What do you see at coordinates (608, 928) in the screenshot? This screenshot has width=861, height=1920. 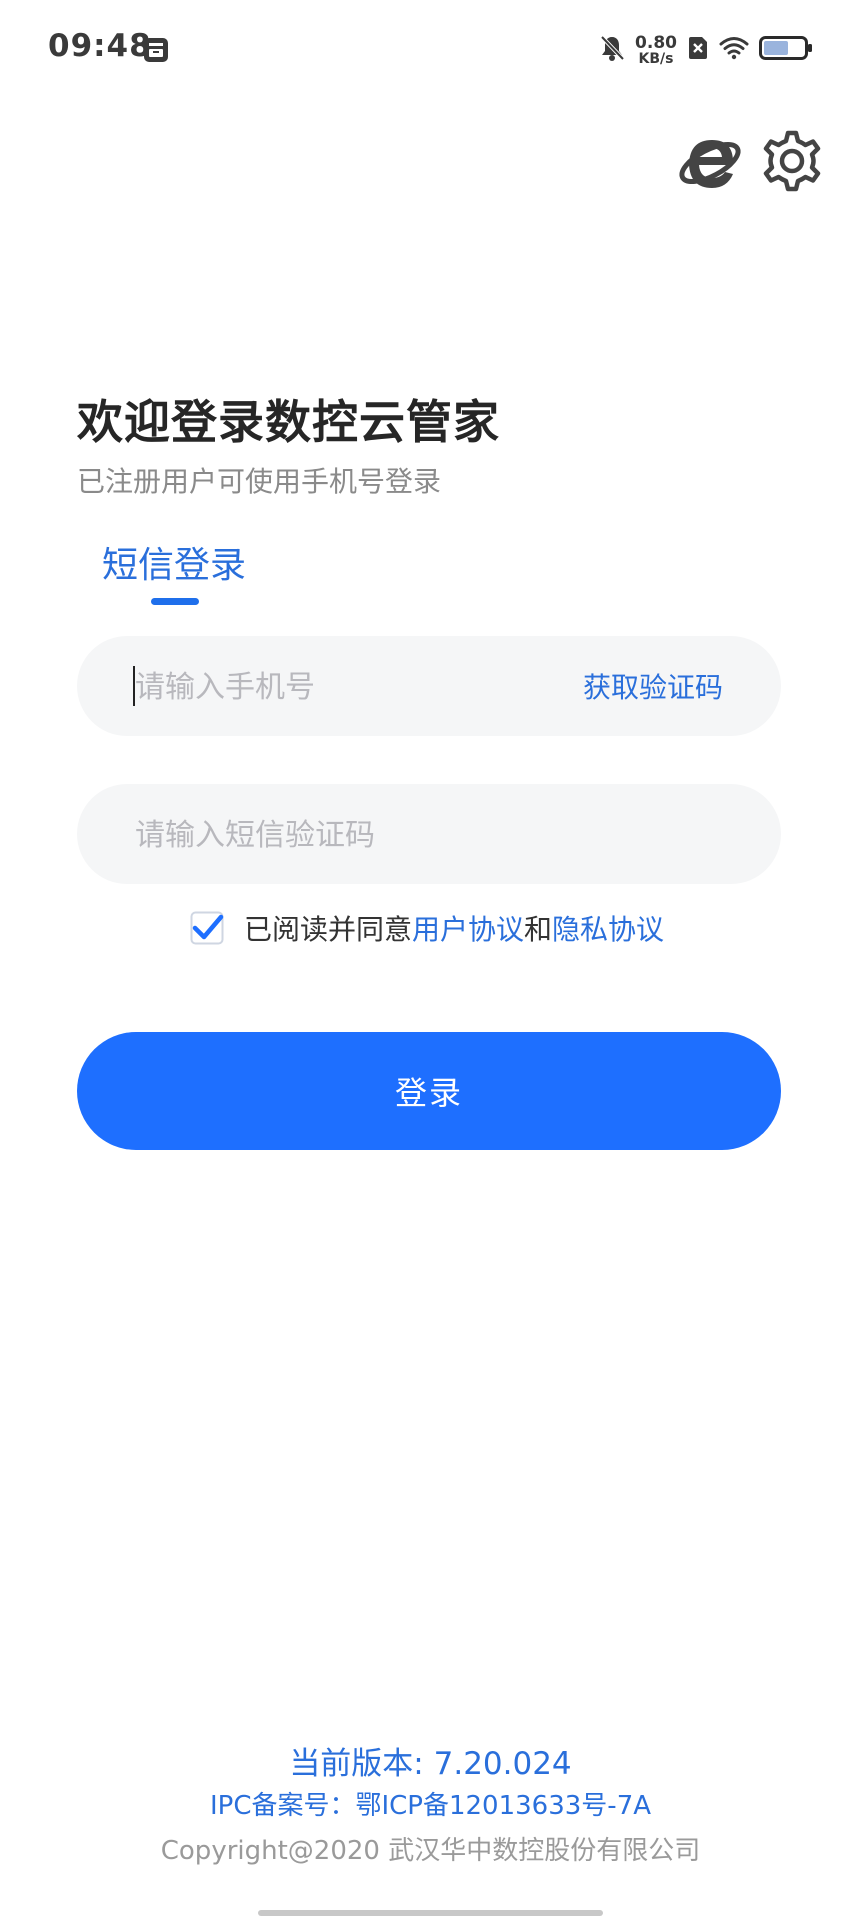 I see `privacy-agreement-link: 隐私协议` at bounding box center [608, 928].